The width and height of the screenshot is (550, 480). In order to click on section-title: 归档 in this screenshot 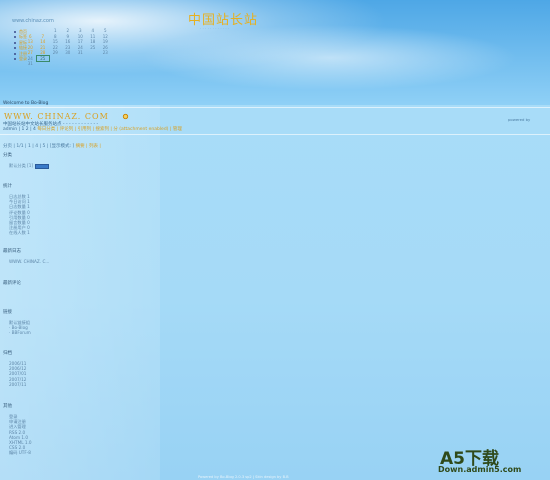, I will do `click(7, 353)`.